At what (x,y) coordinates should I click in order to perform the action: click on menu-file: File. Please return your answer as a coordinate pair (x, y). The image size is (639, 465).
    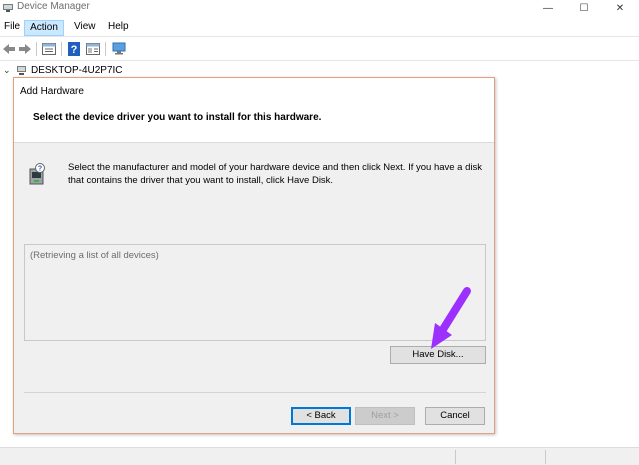
    Looking at the image, I should click on (12, 28).